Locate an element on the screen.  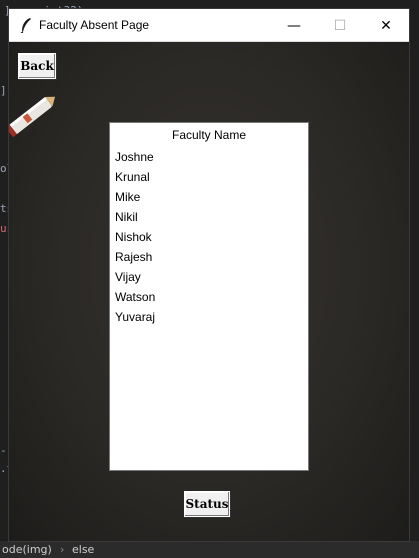
list-item: Joshne is located at coordinates (135, 160).